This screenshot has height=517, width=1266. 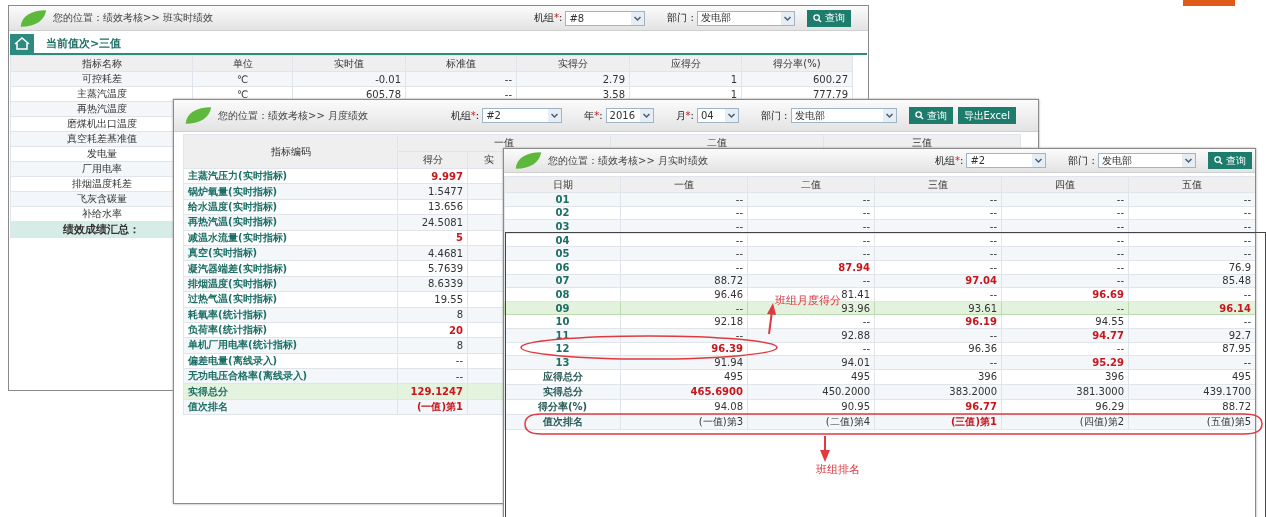 What do you see at coordinates (938, 184) in the screenshot?
I see `column-header: 三值` at bounding box center [938, 184].